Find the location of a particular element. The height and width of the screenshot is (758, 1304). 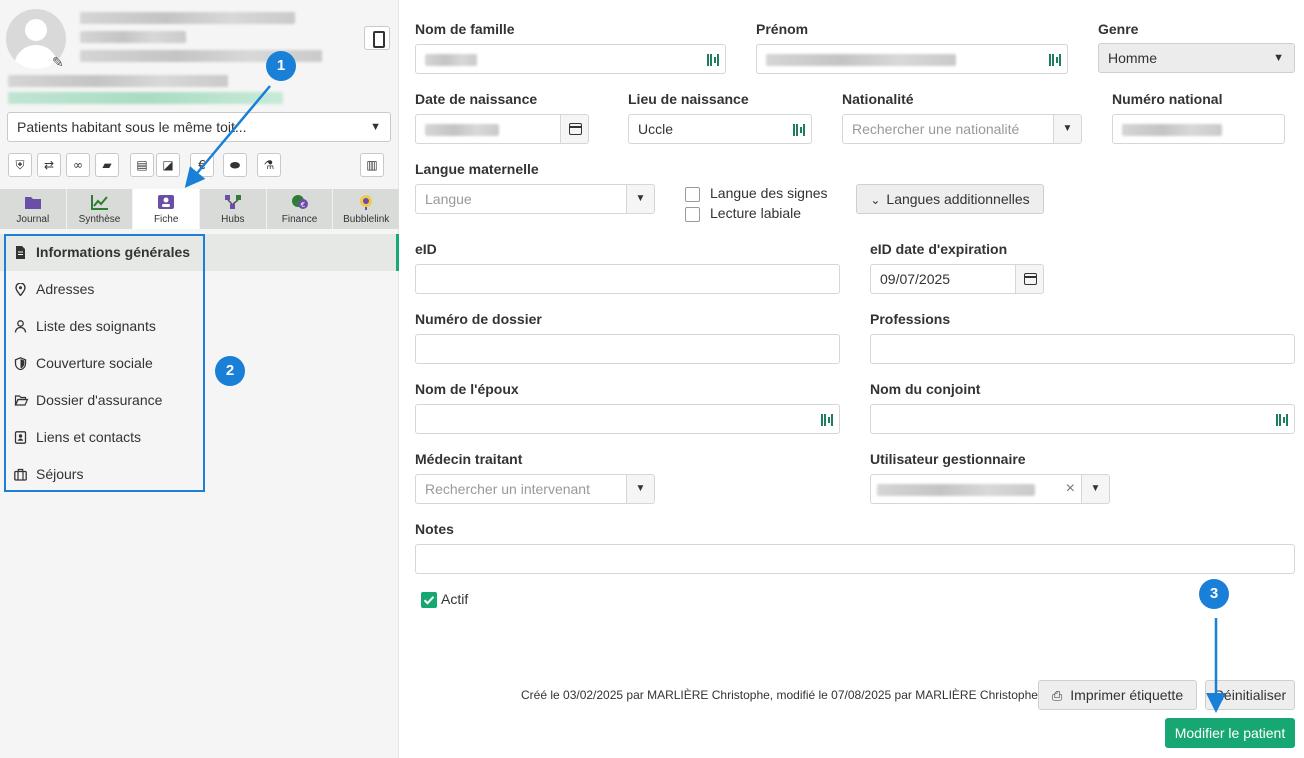

medecin-label: Médecin traitant is located at coordinates (469, 459).